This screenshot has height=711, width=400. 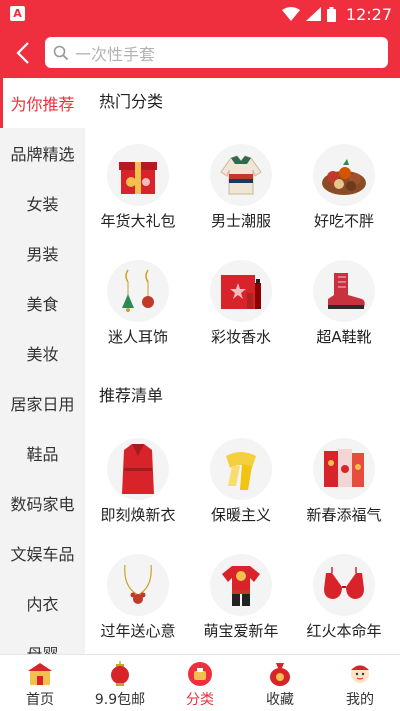 I want to click on sidebar-item-beauty: 美妆, so click(x=42, y=353).